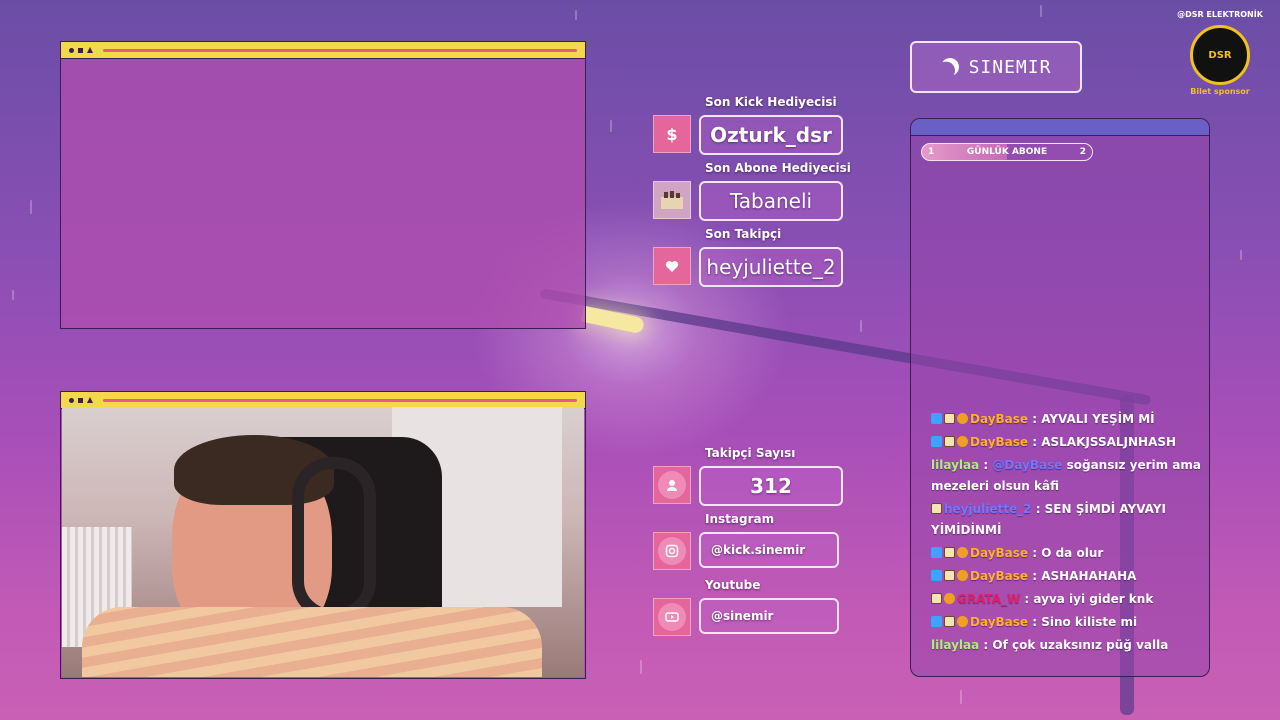 This screenshot has width=1280, height=720. What do you see at coordinates (949, 66) in the screenshot?
I see `moon-icon` at bounding box center [949, 66].